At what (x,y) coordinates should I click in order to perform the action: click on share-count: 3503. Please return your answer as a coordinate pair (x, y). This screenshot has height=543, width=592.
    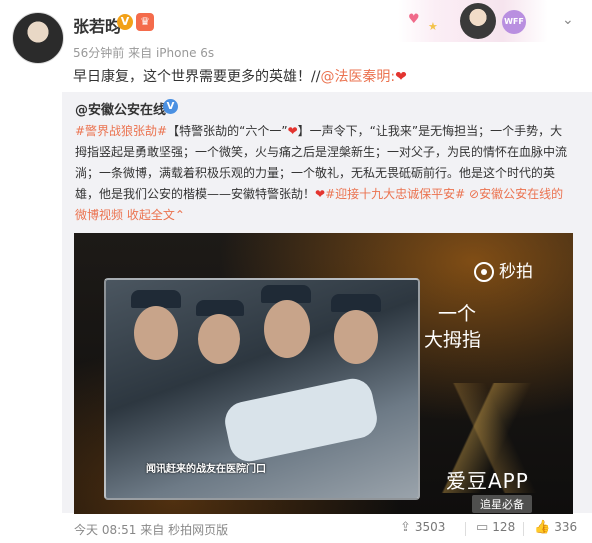
    Looking at the image, I should click on (430, 527).